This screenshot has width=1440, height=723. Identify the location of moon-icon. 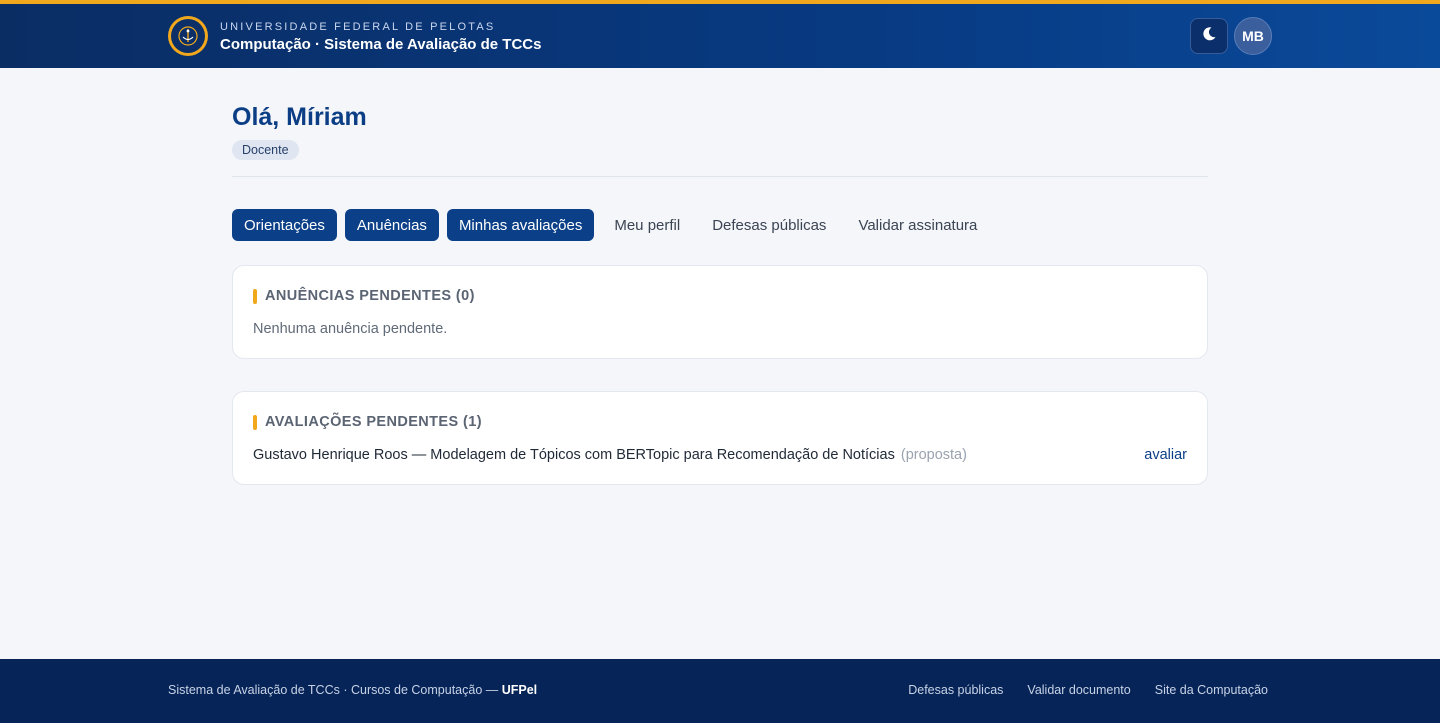
(1209, 36).